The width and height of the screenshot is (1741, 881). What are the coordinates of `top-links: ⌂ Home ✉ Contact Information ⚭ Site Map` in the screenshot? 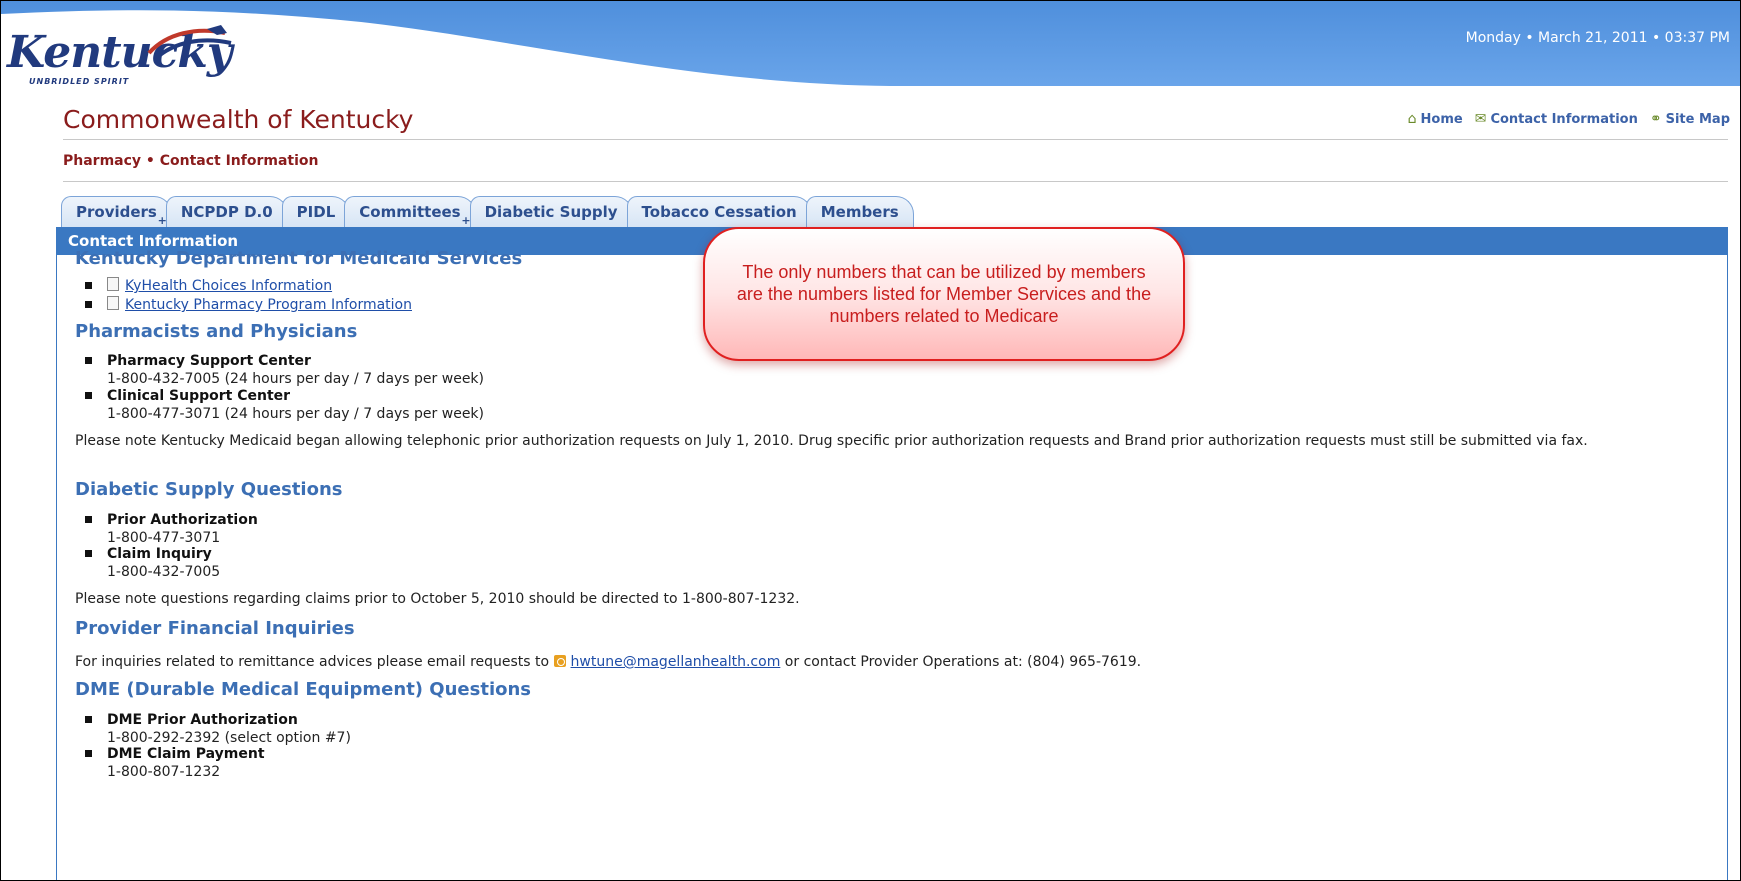 It's located at (1569, 119).